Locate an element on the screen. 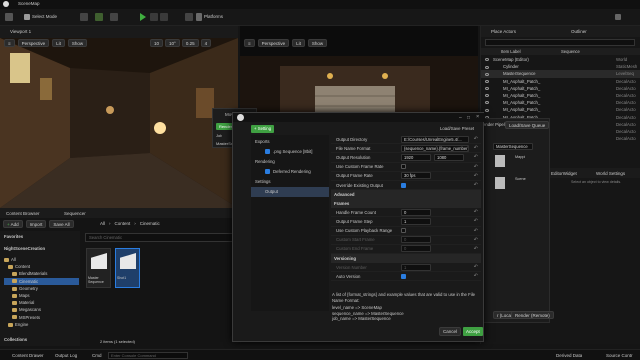 The height and width of the screenshot is (360, 640). col-item-label: Item Label is located at coordinates (511, 51).